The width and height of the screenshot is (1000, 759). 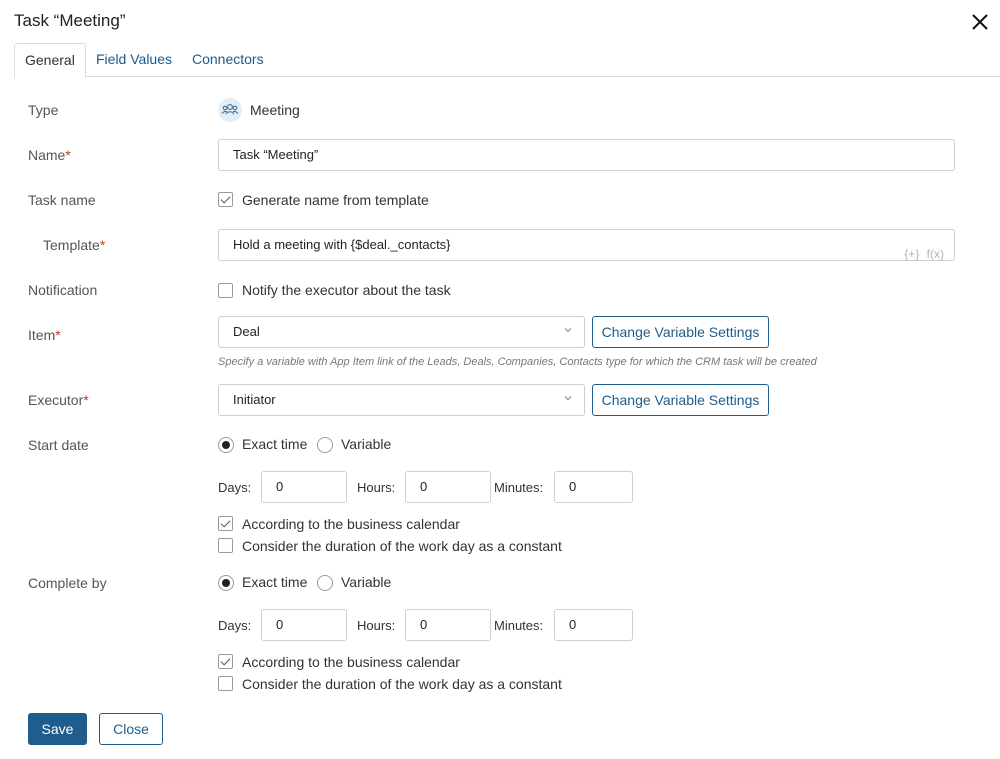 I want to click on complete-business-calendar-label: According to the business calendar, so click(x=351, y=662).